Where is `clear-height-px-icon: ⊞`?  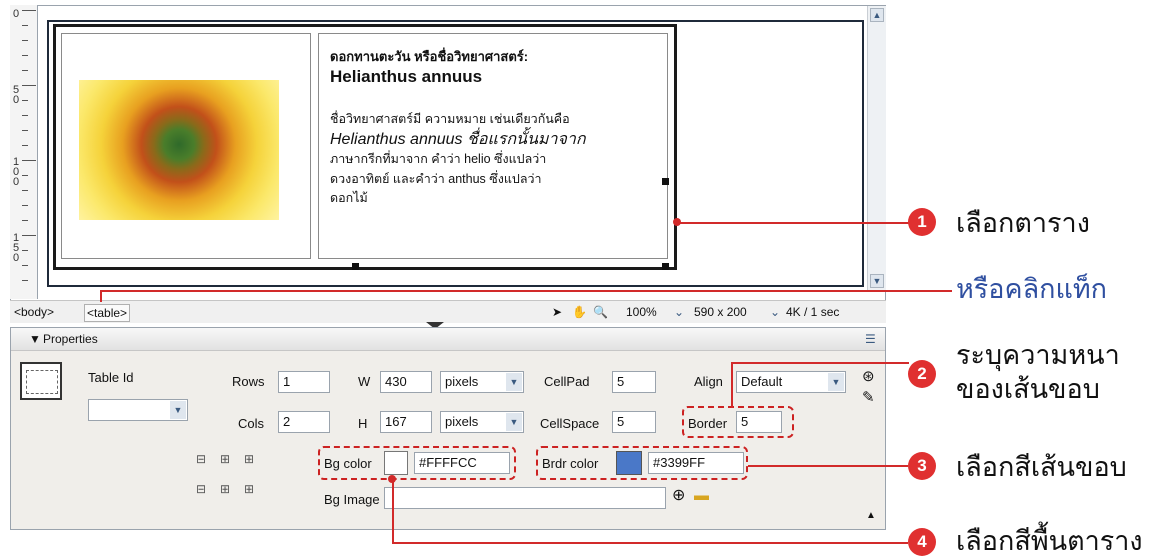
clear-height-px-icon: ⊞ is located at coordinates (225, 489).